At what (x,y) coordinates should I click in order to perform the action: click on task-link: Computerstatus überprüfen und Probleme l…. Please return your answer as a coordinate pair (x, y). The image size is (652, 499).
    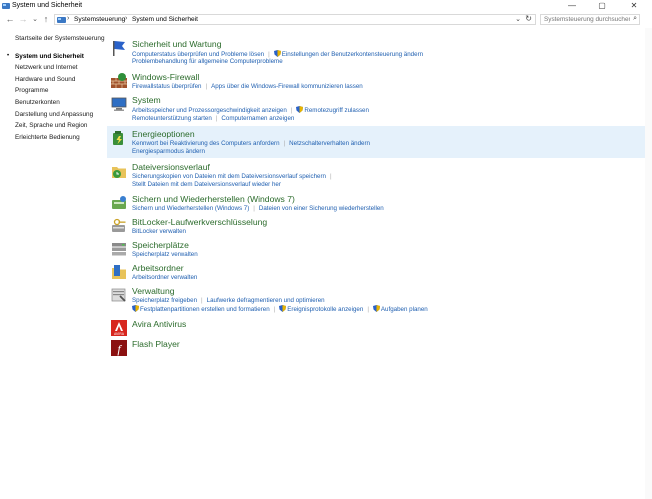
    Looking at the image, I should click on (198, 54).